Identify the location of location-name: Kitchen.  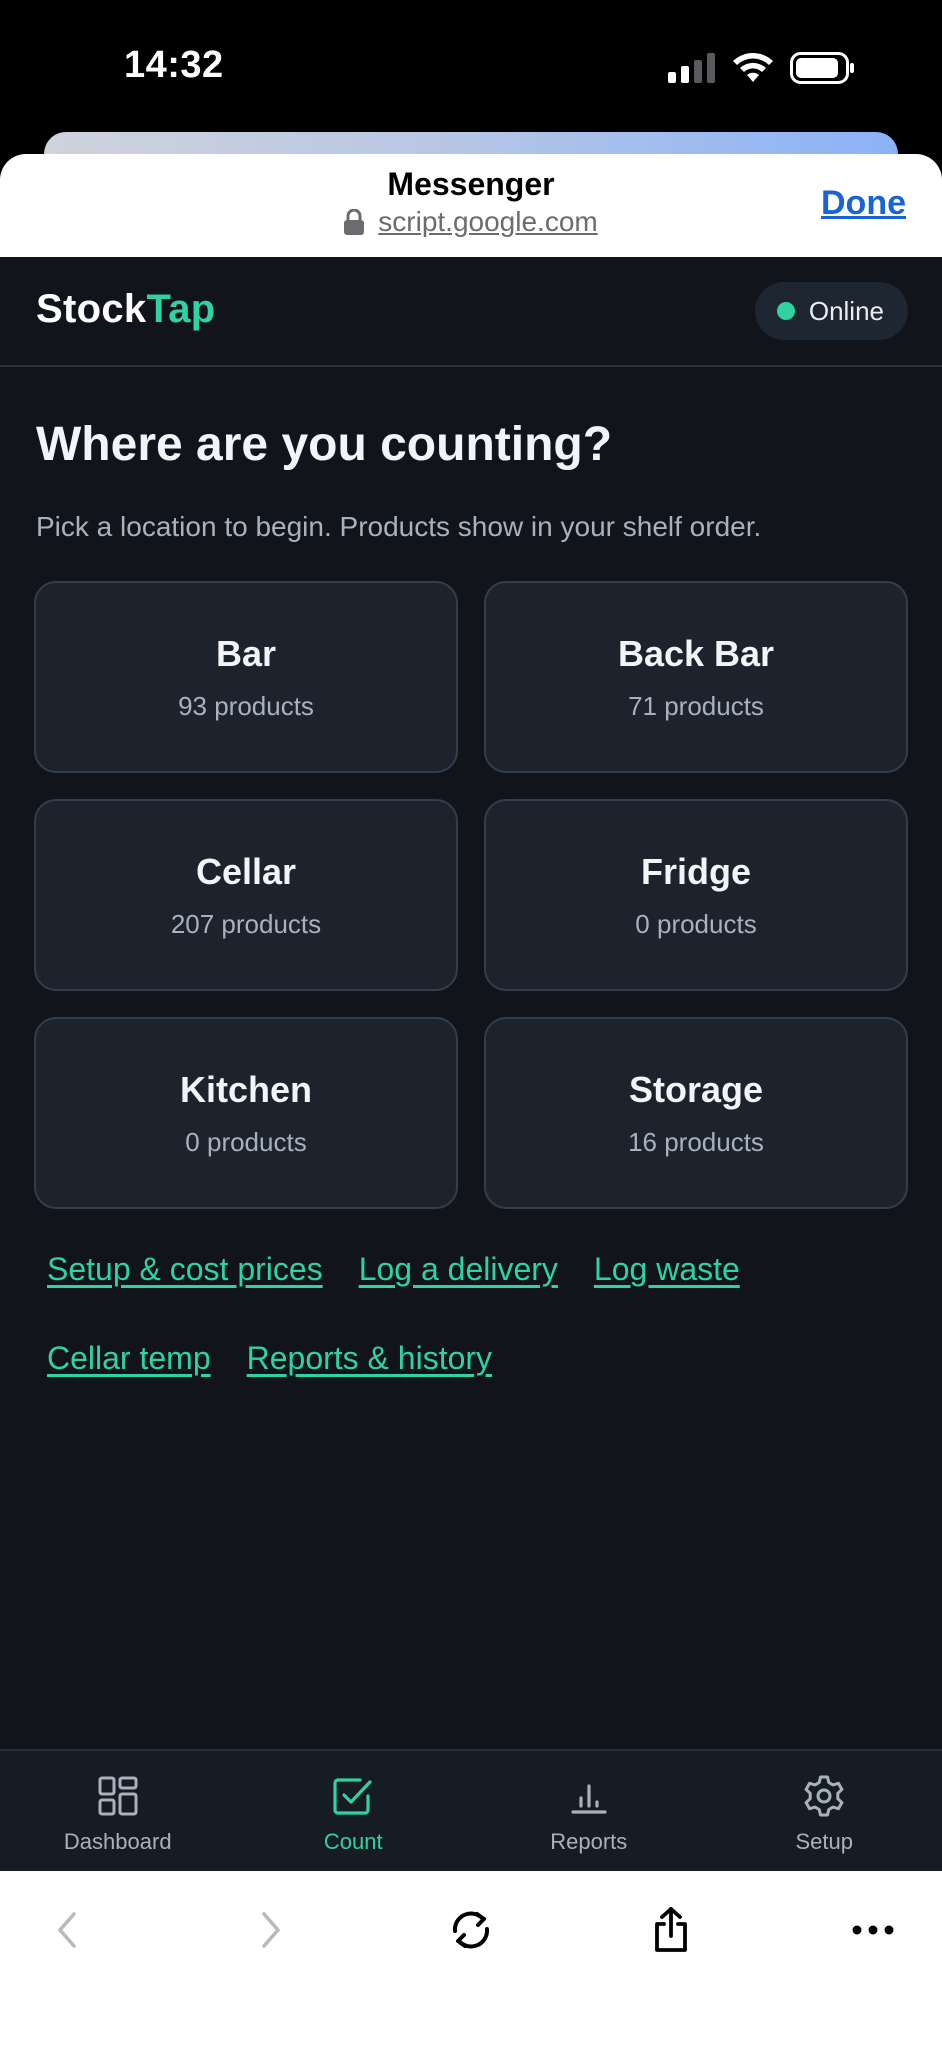
(245, 1089).